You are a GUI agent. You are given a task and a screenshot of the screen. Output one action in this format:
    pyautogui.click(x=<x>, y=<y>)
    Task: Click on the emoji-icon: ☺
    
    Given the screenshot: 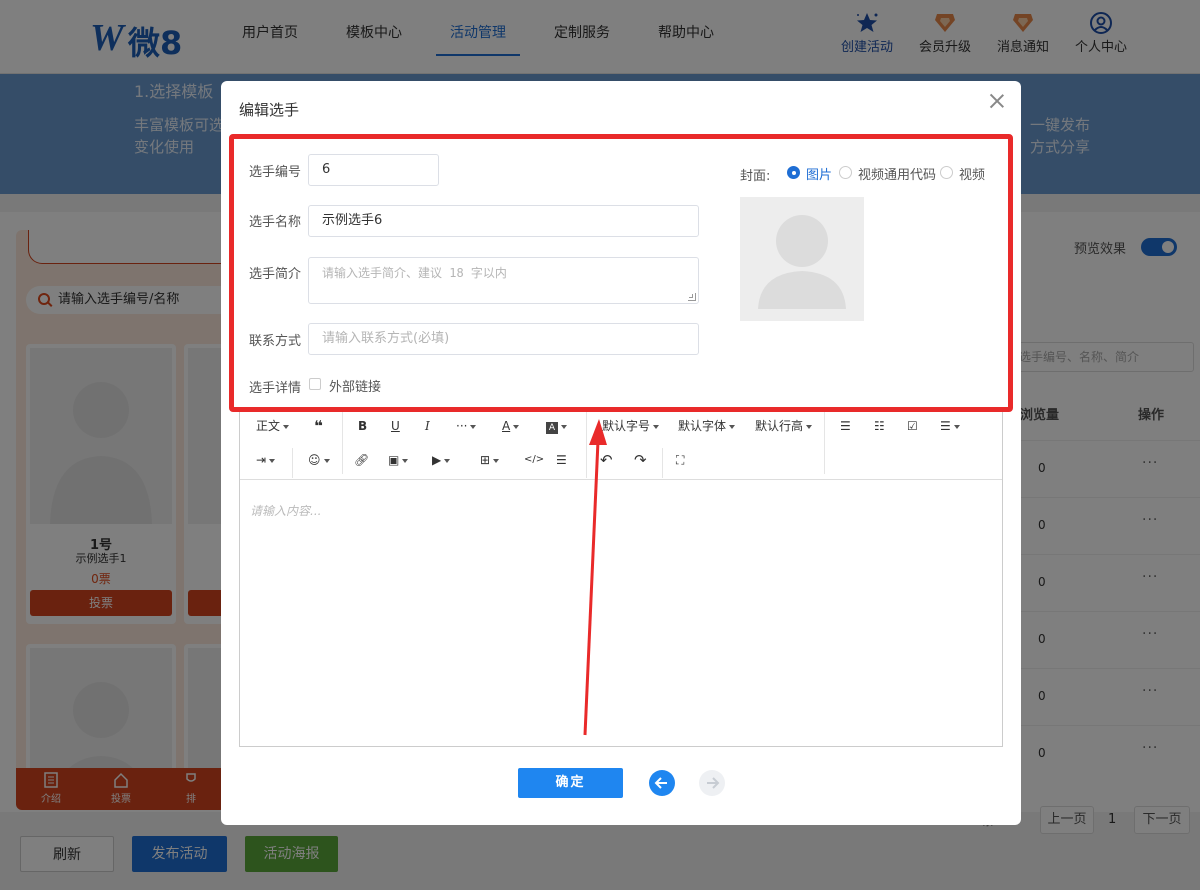 What is the action you would take?
    pyautogui.click(x=319, y=460)
    